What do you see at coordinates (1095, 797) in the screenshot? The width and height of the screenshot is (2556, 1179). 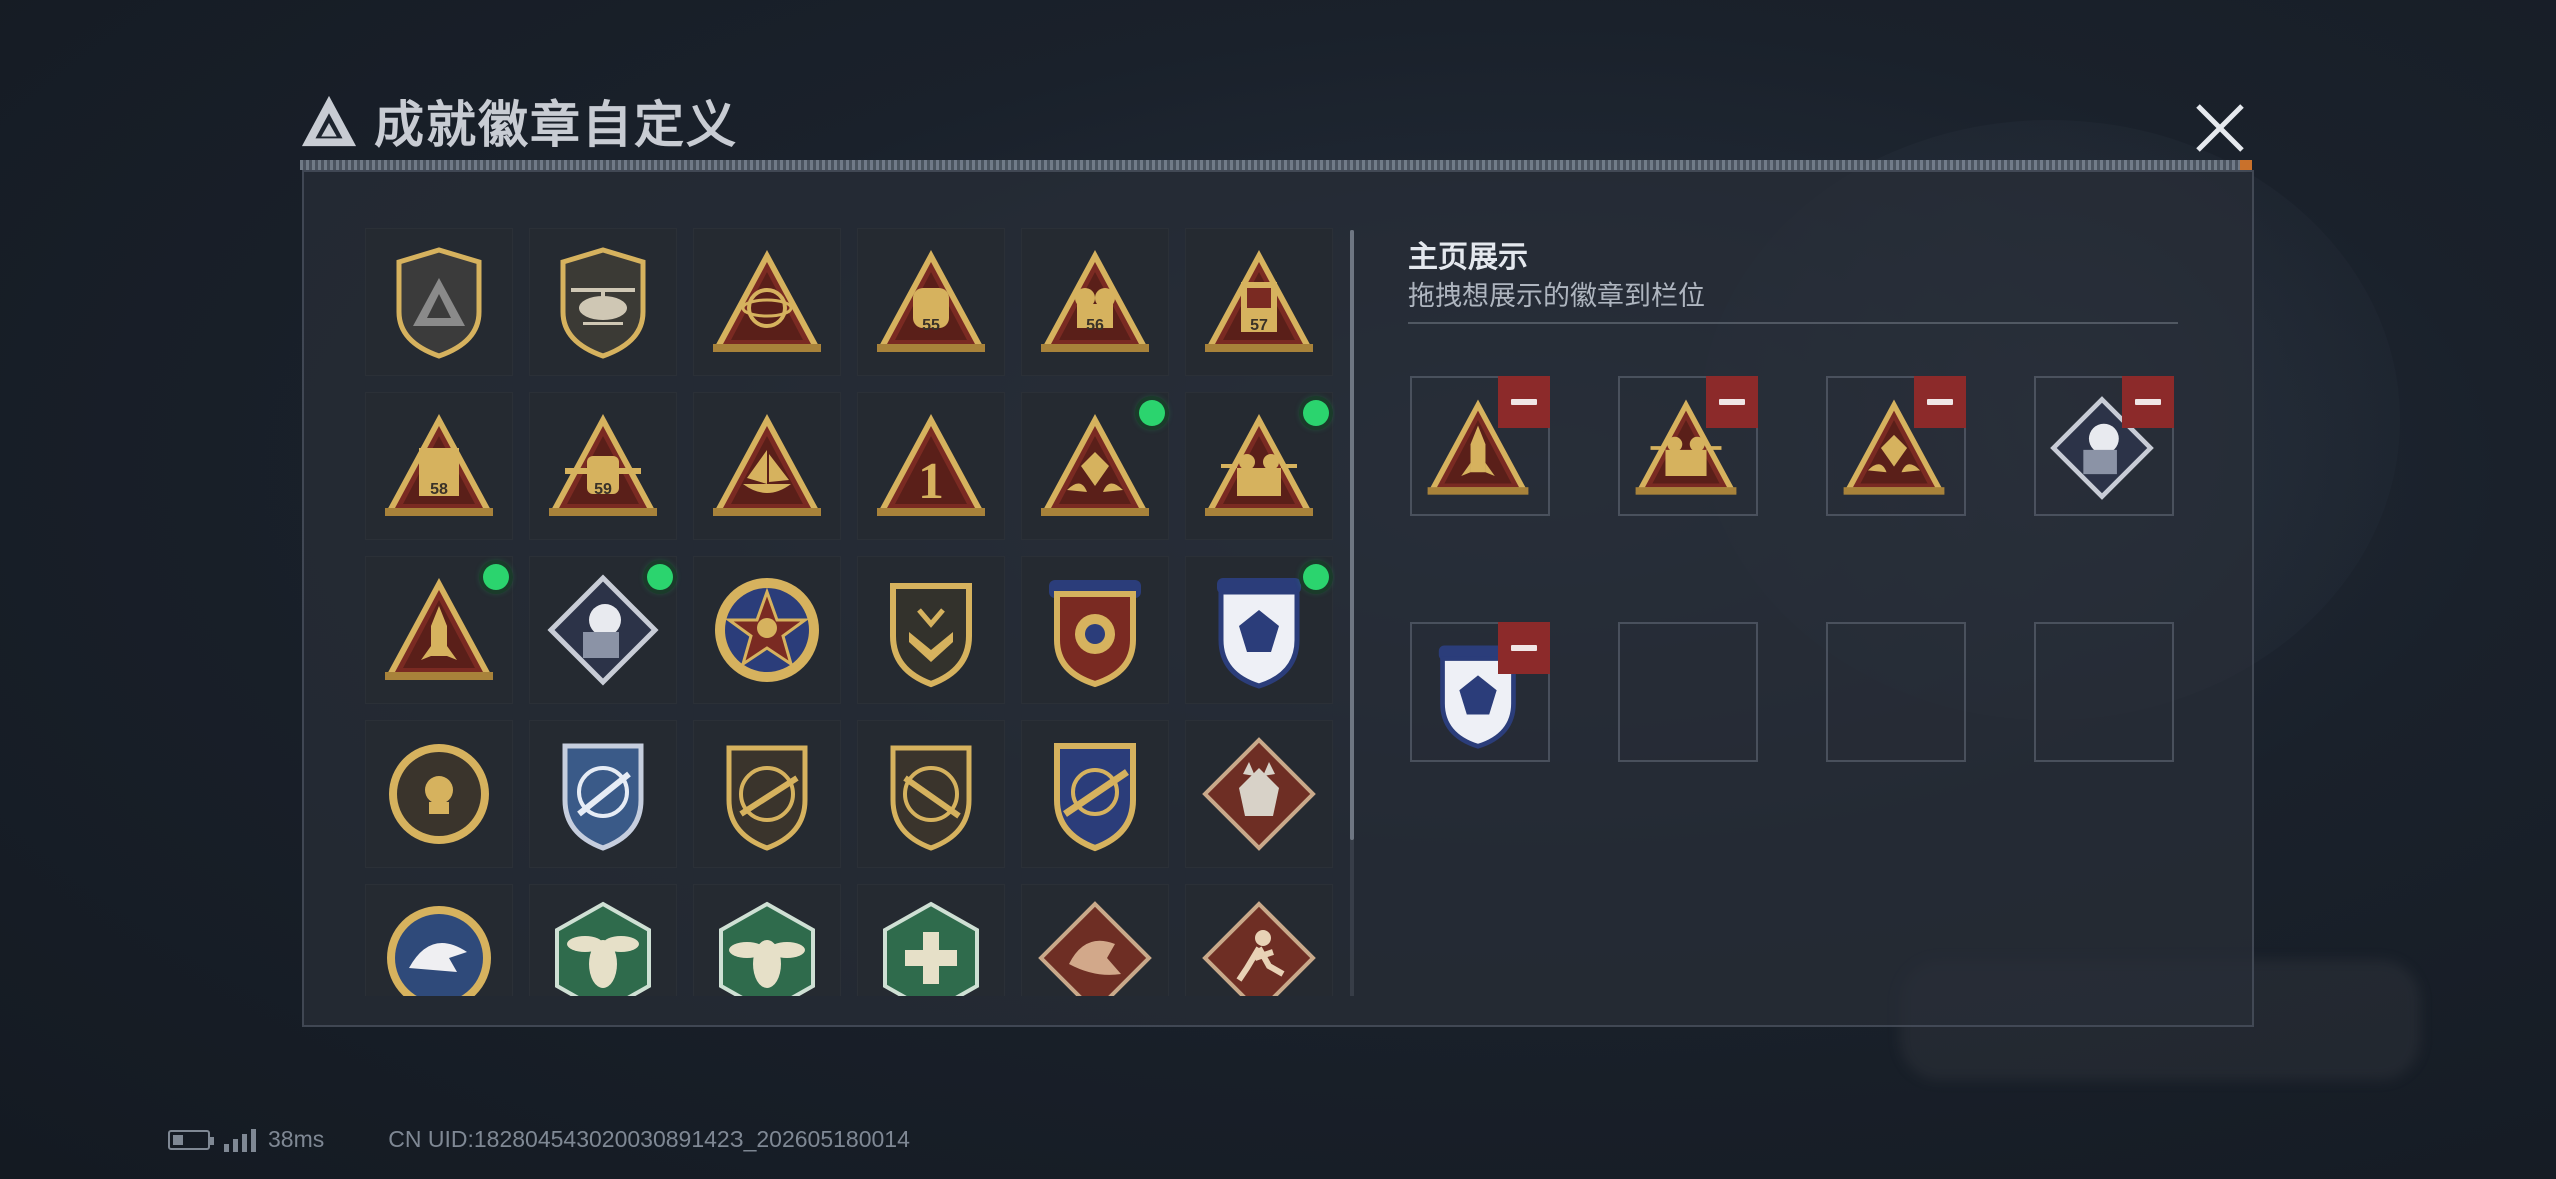 I see `rifle-crest-badge-icon` at bounding box center [1095, 797].